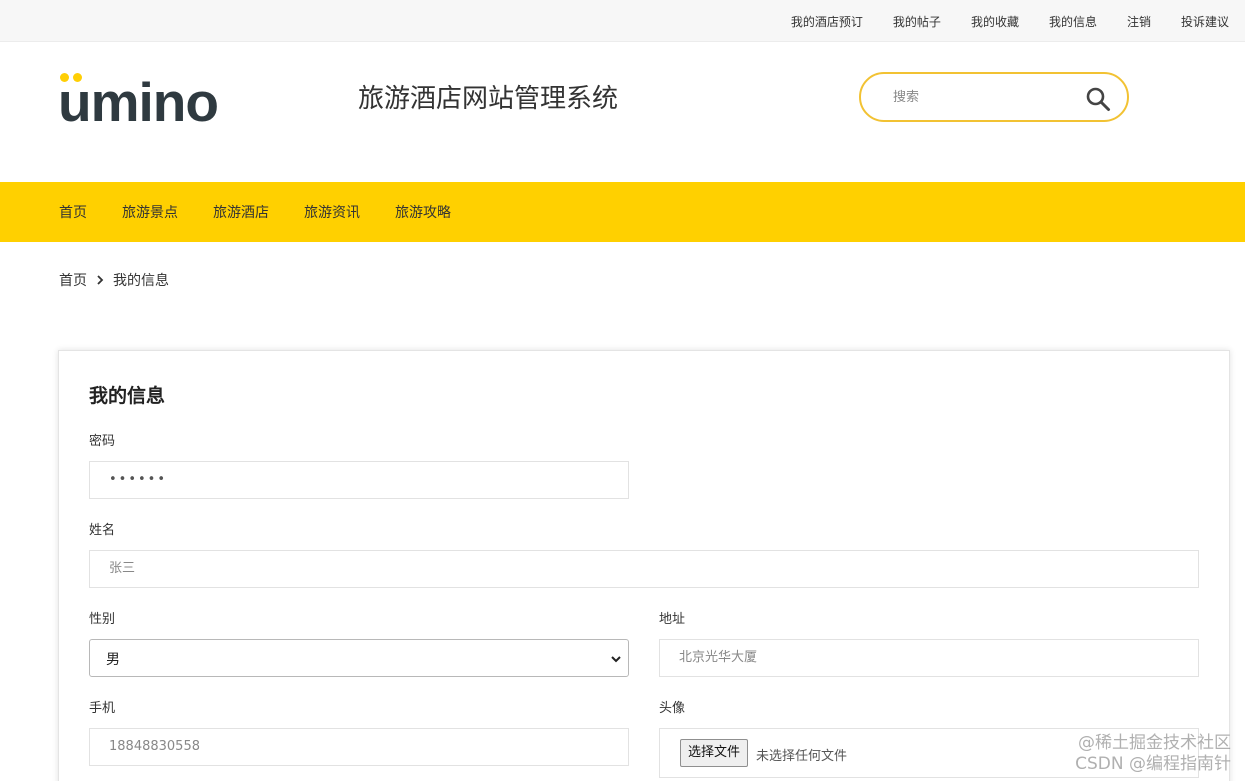 The width and height of the screenshot is (1245, 781). Describe the element at coordinates (917, 21) in the screenshot. I see `link-my-posts: 我的帖子` at that location.